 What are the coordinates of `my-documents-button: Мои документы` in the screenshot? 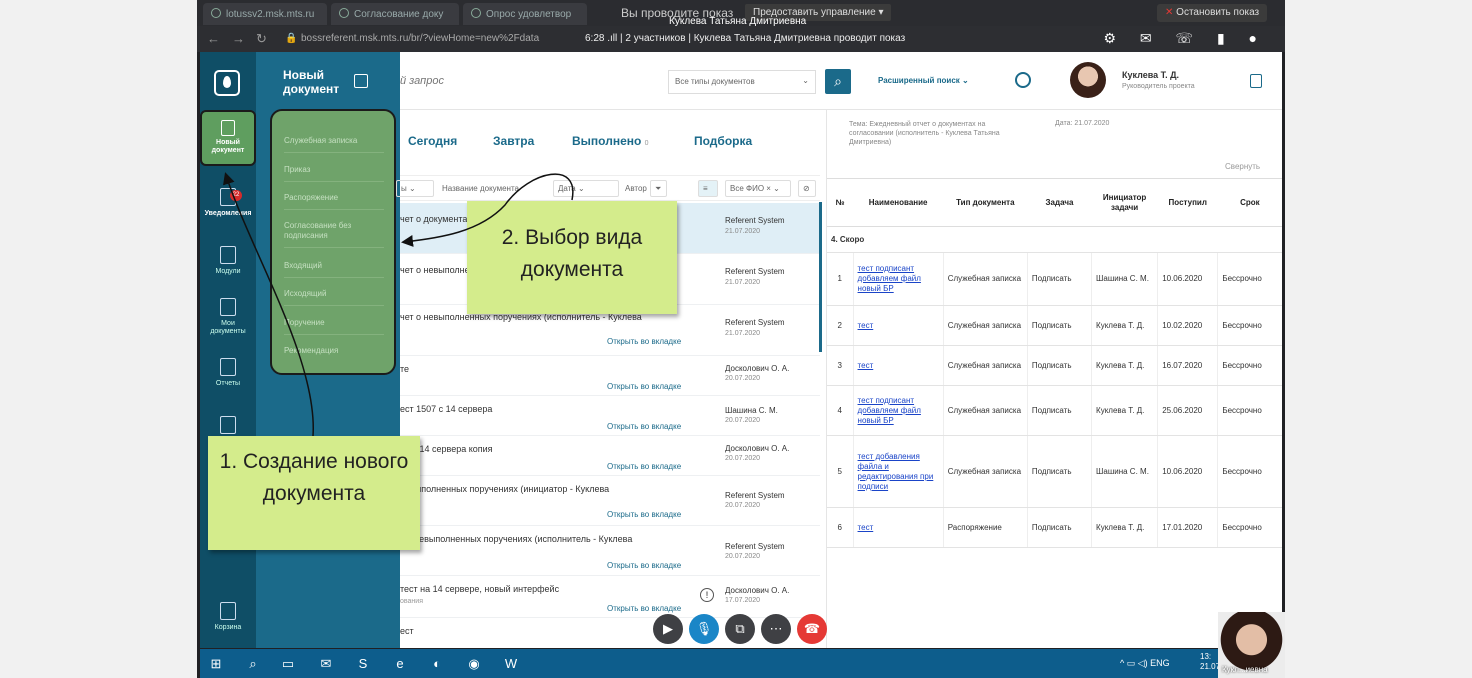 It's located at (228, 318).